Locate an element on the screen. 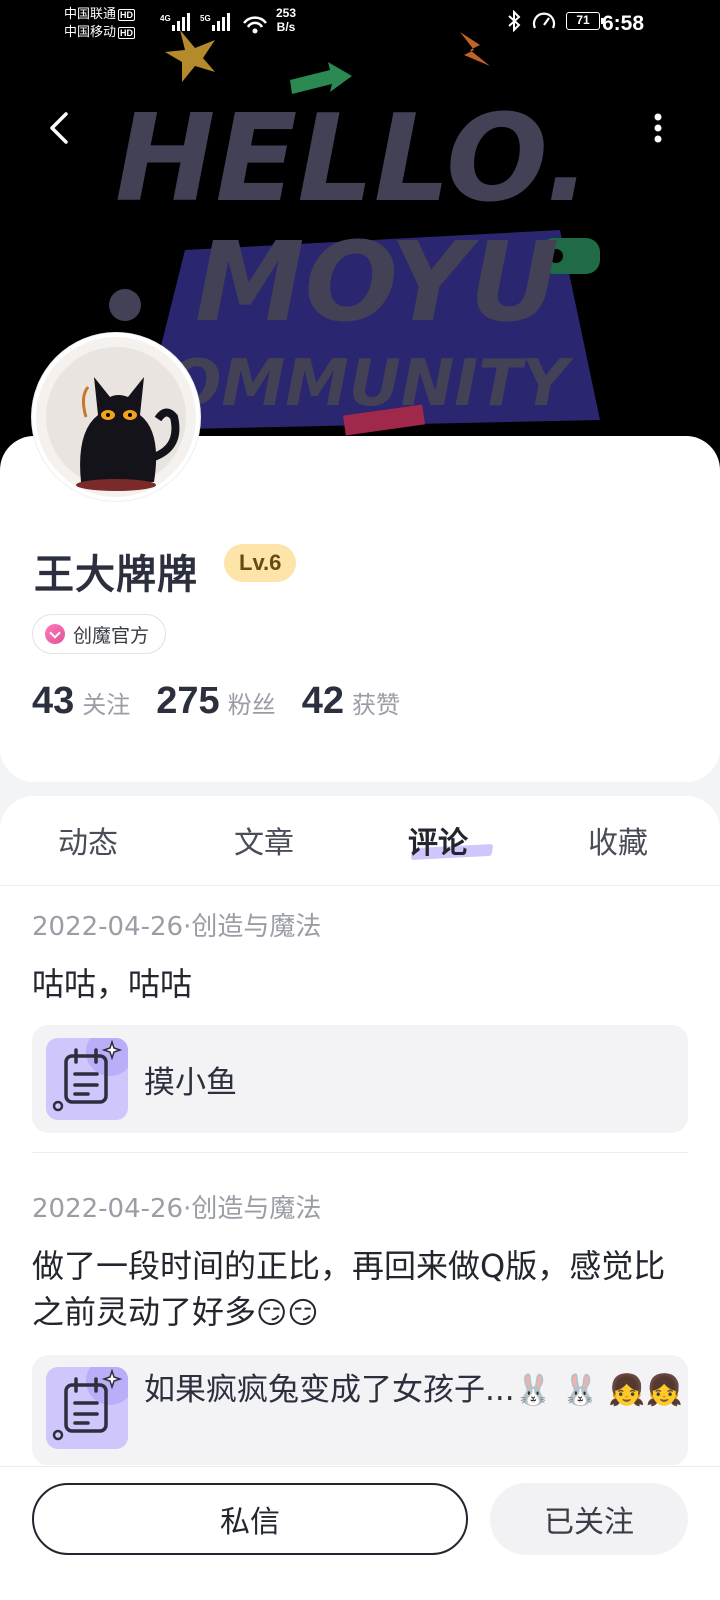 This screenshot has height=1600, width=720. quoted-post-card: 摸小鱼 is located at coordinates (360, 1079).